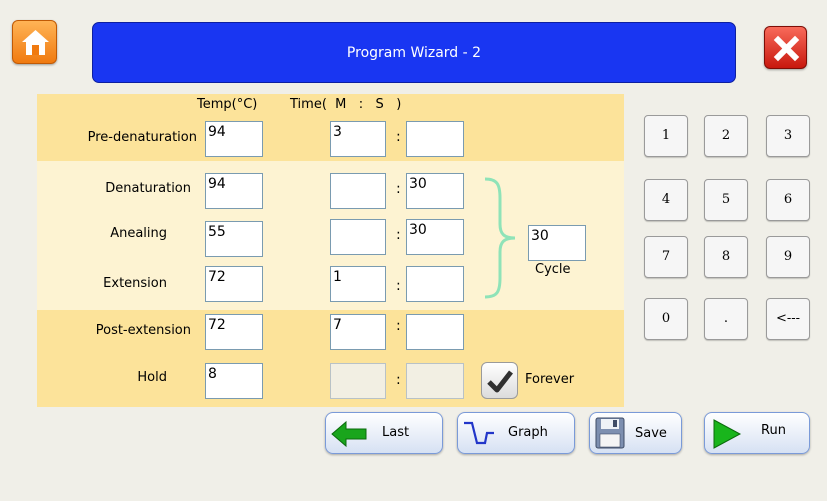 Image resolution: width=827 pixels, height=501 pixels. I want to click on home-button, so click(34, 42).